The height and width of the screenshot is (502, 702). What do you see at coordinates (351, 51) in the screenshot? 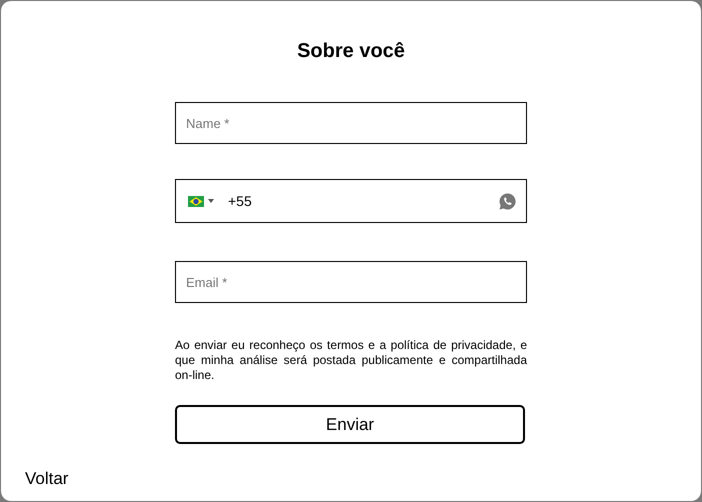
I see `dialog-title: Sobre você` at bounding box center [351, 51].